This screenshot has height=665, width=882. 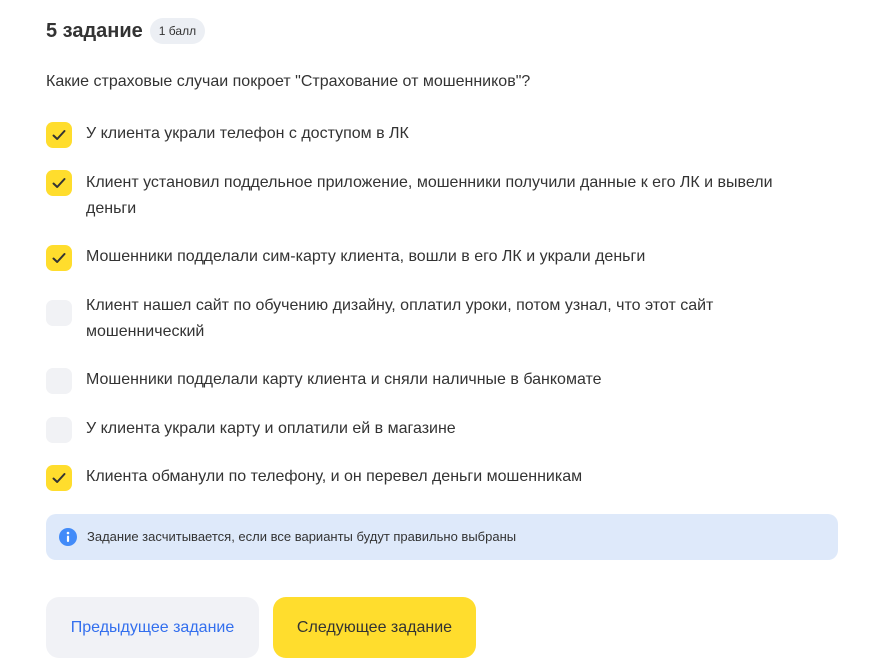 I want to click on task-title: 5 задание, so click(x=94, y=30).